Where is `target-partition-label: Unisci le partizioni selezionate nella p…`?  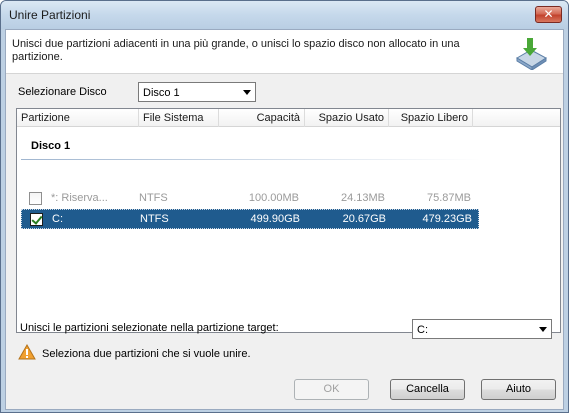
target-partition-label: Unisci le partizioni selezionate nella p… is located at coordinates (149, 328).